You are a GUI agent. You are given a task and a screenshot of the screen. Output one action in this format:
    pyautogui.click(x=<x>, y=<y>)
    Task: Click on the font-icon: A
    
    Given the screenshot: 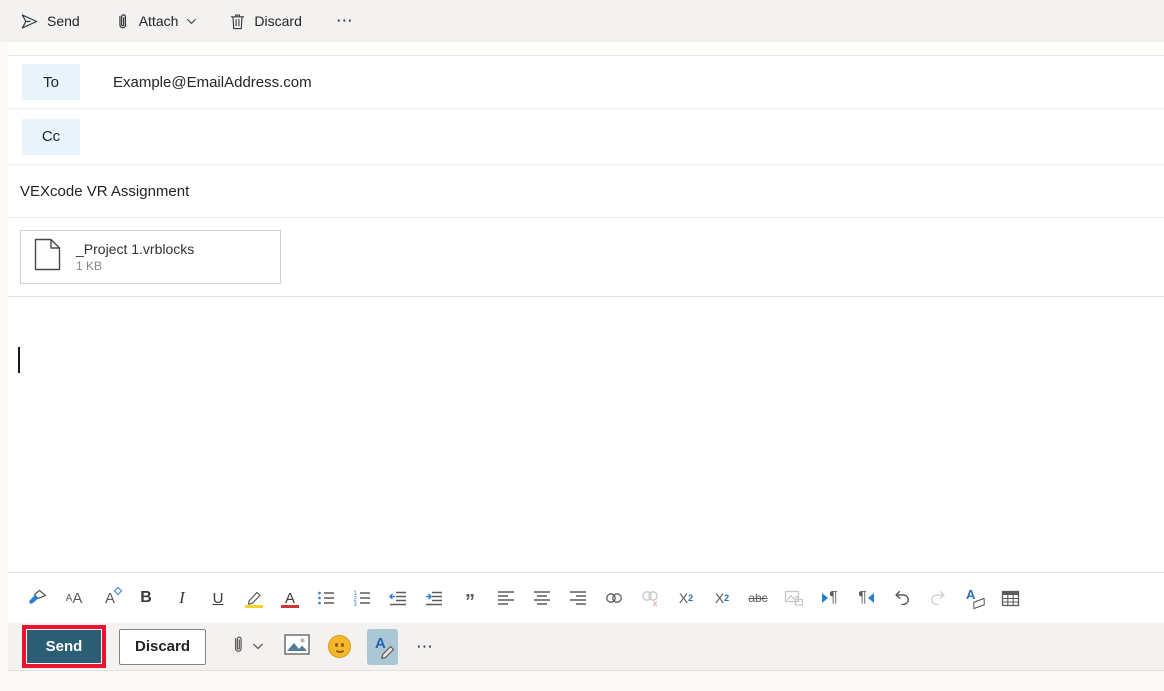 What is the action you would take?
    pyautogui.click(x=69, y=598)
    